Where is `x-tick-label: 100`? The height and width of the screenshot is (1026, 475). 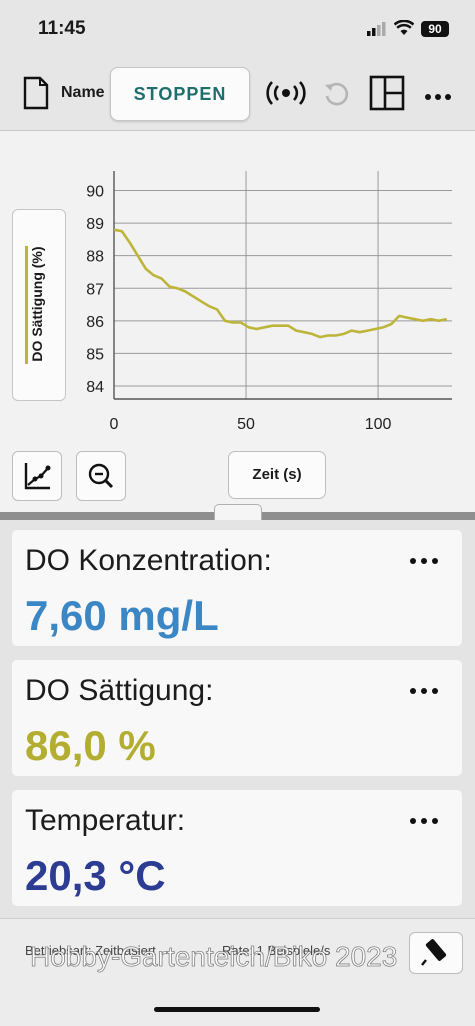 x-tick-label: 100 is located at coordinates (378, 424).